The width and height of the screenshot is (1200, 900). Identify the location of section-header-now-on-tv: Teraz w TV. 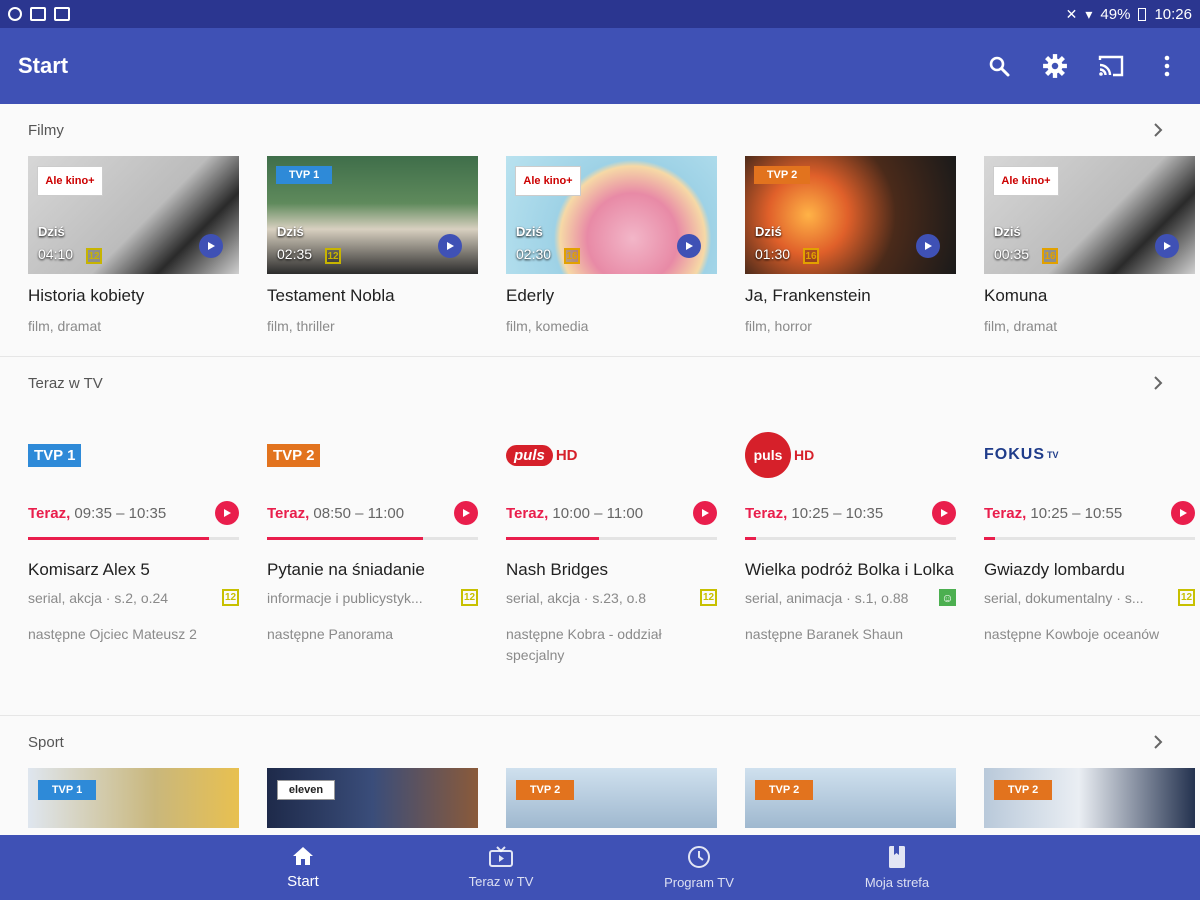
(600, 383).